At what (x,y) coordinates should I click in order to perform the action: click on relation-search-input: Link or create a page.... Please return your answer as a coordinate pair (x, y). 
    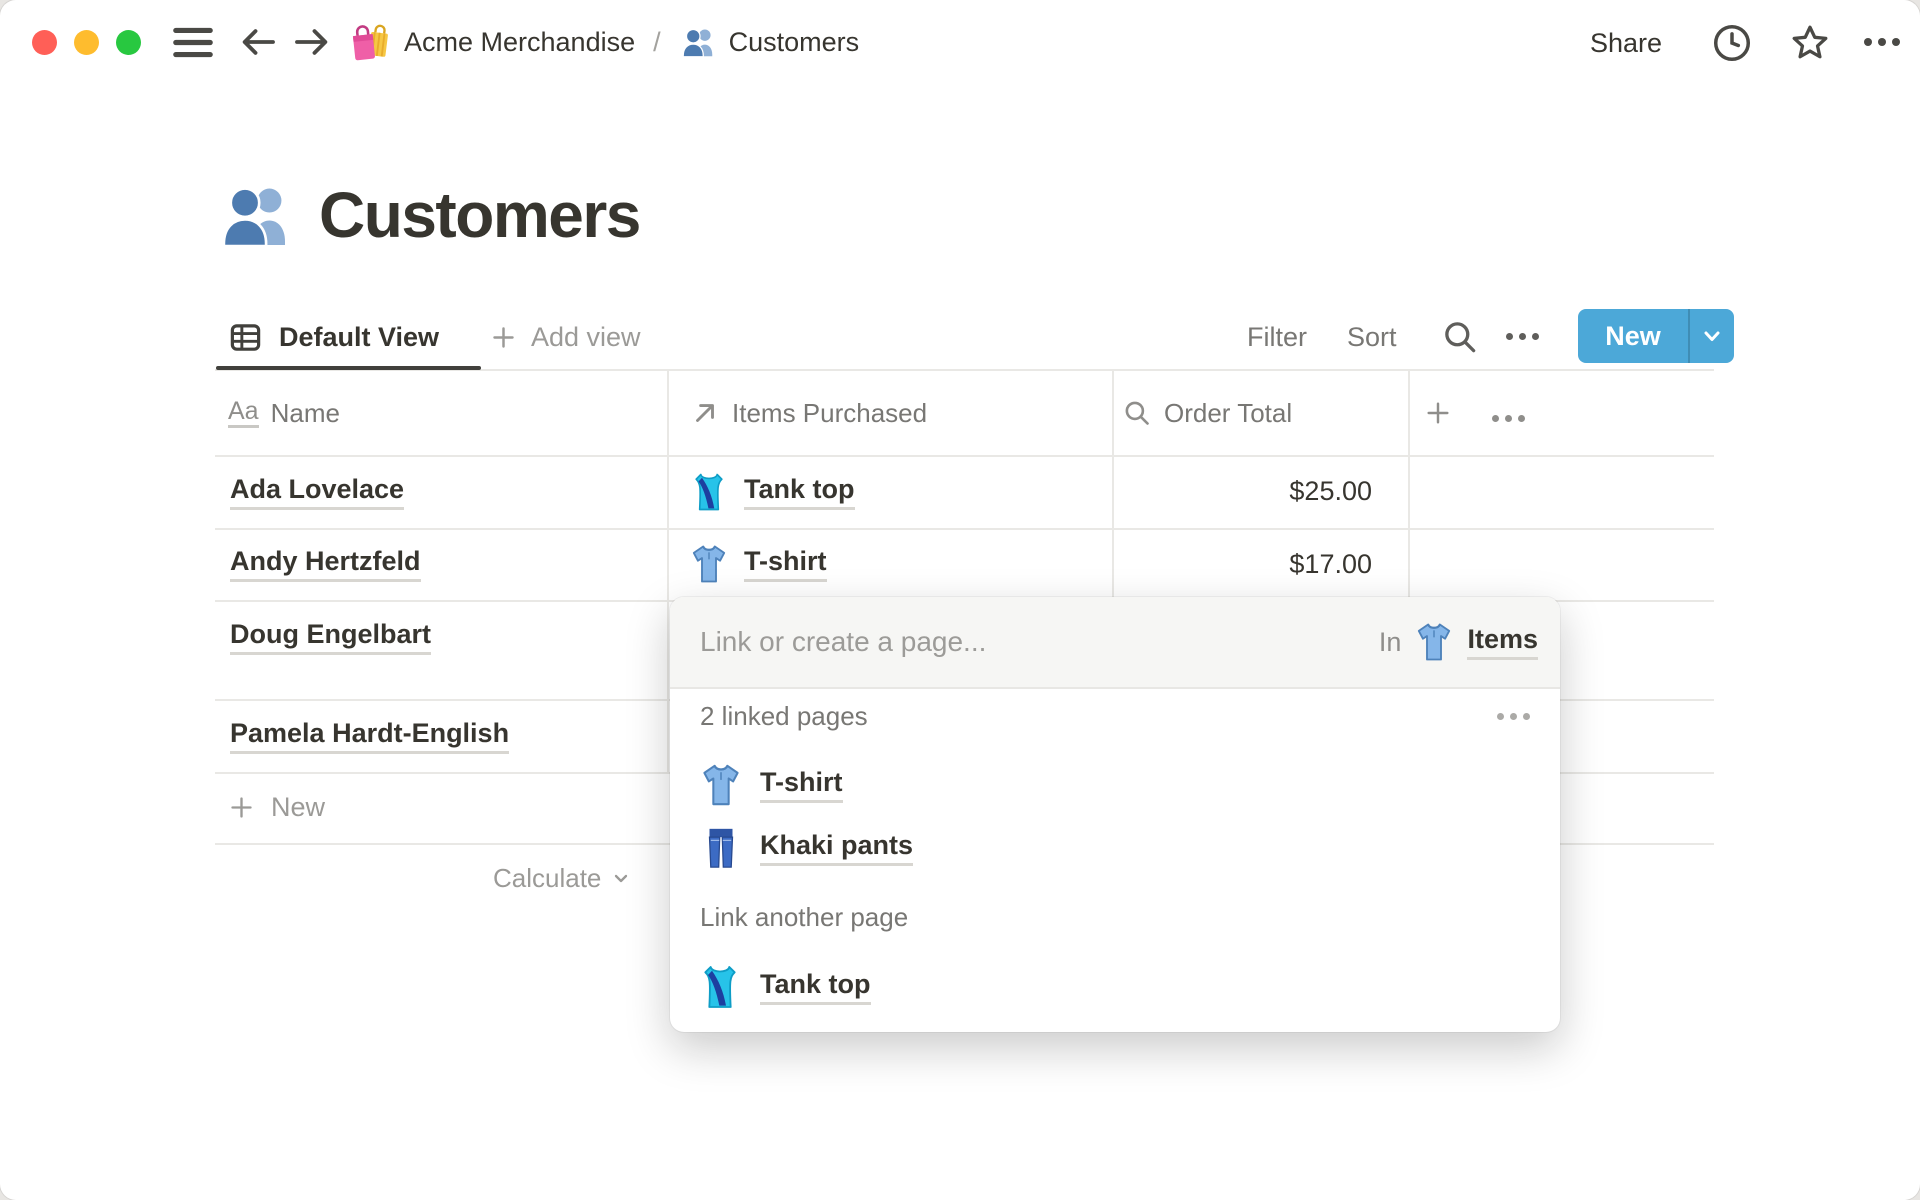
    Looking at the image, I should click on (843, 642).